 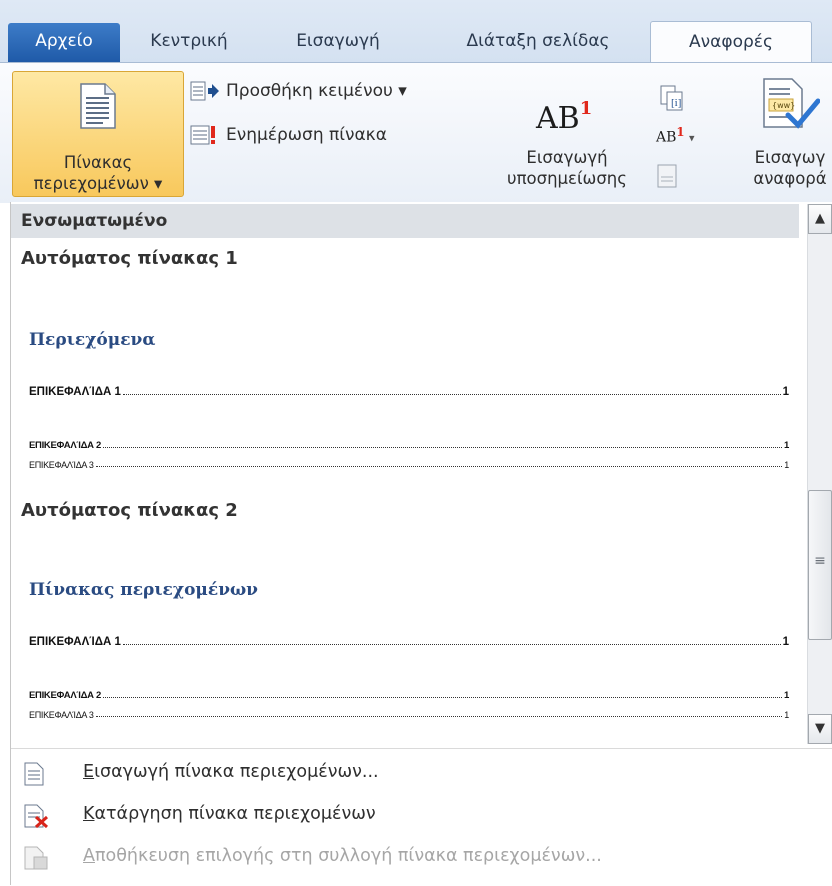 I want to click on table-of-contents-label: Πίνακας περιεχομένων ▾, so click(x=98, y=173).